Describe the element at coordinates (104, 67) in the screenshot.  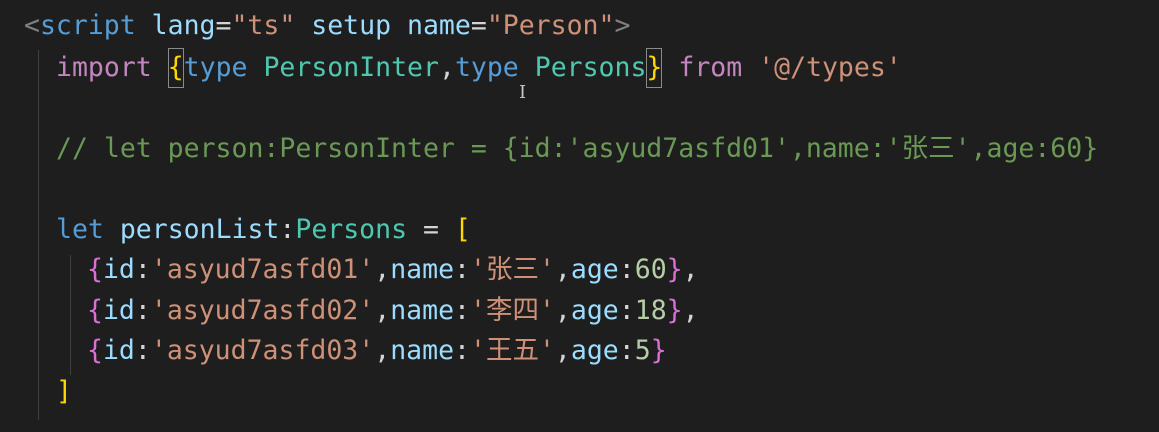
I see `keyword-import: import` at that location.